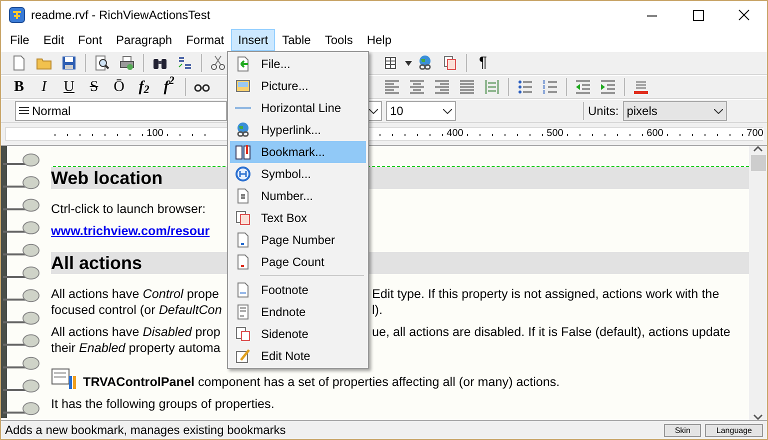 This screenshot has width=768, height=440. I want to click on outdent-icon, so click(583, 87).